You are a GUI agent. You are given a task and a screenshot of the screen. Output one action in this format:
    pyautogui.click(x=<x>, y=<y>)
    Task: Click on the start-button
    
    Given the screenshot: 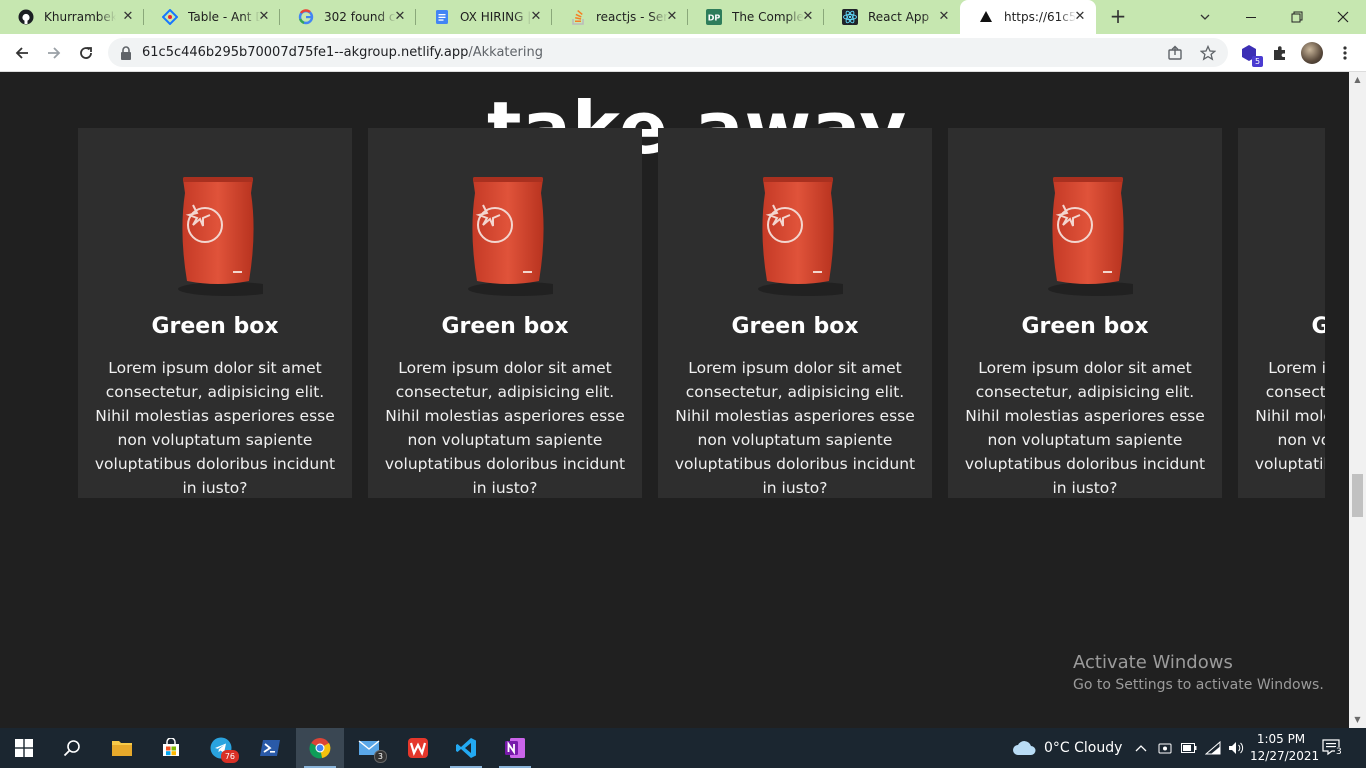 What is the action you would take?
    pyautogui.click(x=24, y=748)
    